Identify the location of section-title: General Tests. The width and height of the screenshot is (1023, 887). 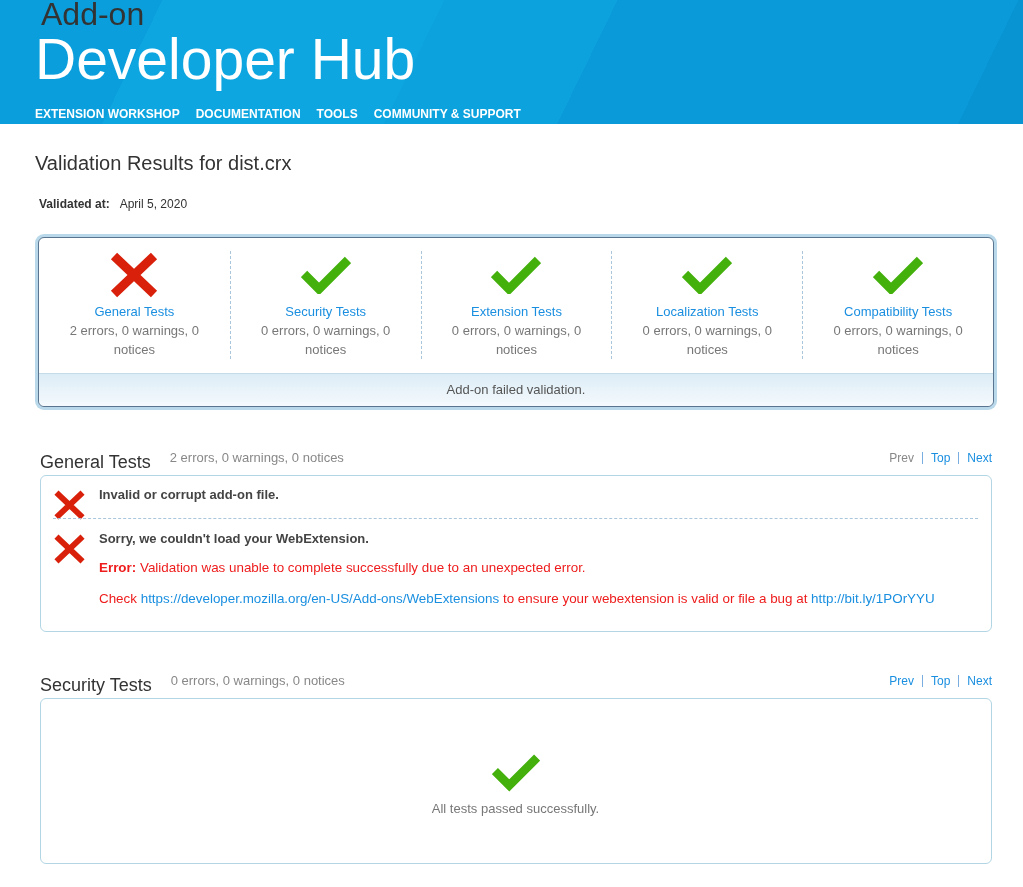
(95, 462).